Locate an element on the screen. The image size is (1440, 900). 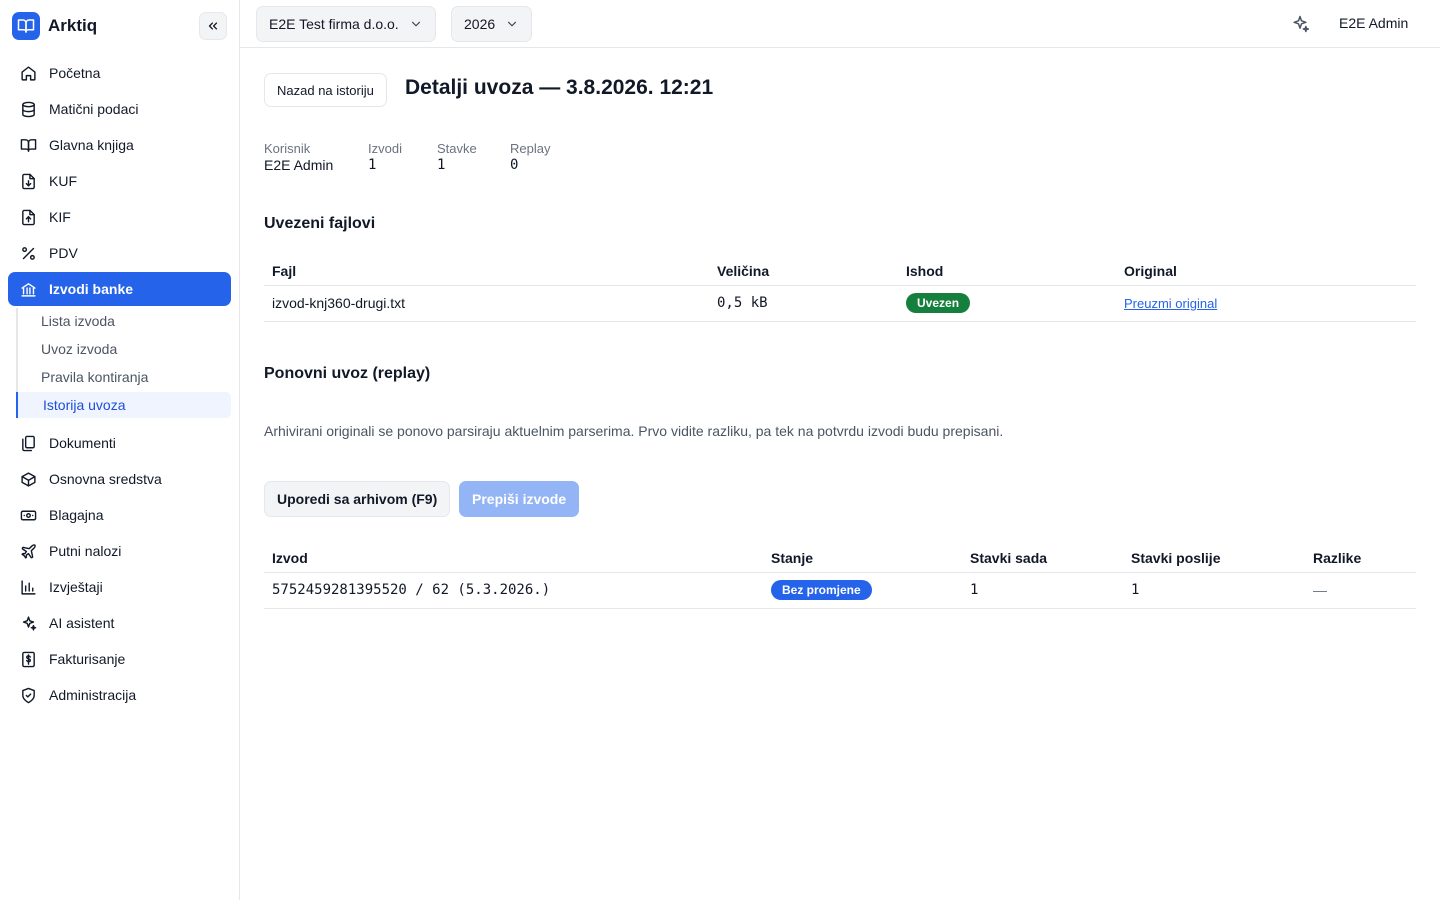
sidebar-item-izvodi-banke: Izvodi banke is located at coordinates (119, 289).